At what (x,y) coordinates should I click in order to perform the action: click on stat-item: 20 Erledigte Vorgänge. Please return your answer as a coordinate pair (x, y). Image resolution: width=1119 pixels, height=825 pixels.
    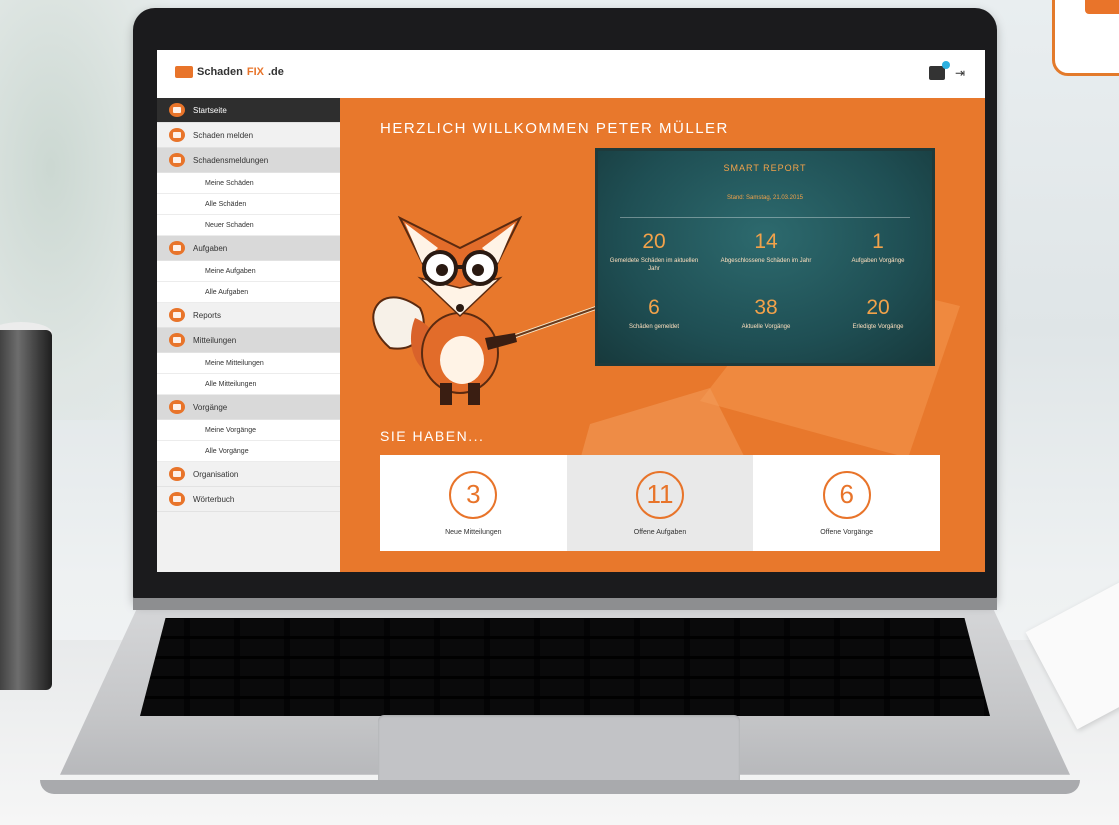
    Looking at the image, I should click on (878, 314).